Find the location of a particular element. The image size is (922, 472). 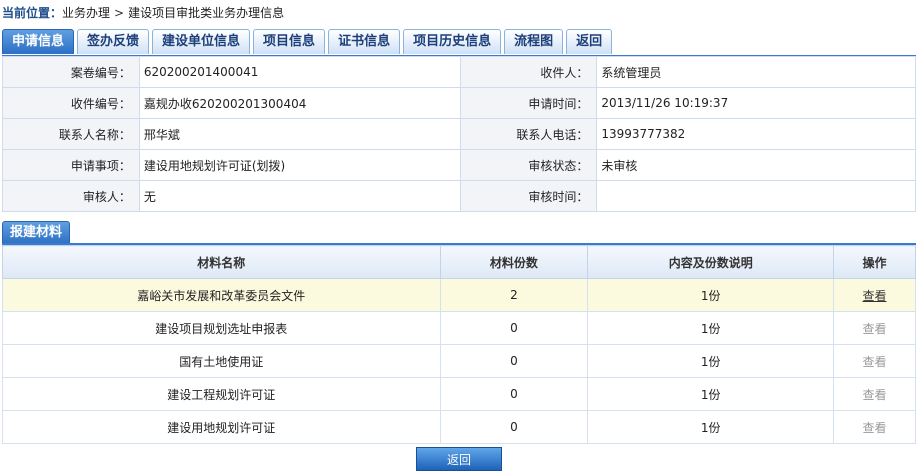

breadcrumb: 当前位置：业务办理 > 建设项目审批类业务办理信息 is located at coordinates (143, 13).